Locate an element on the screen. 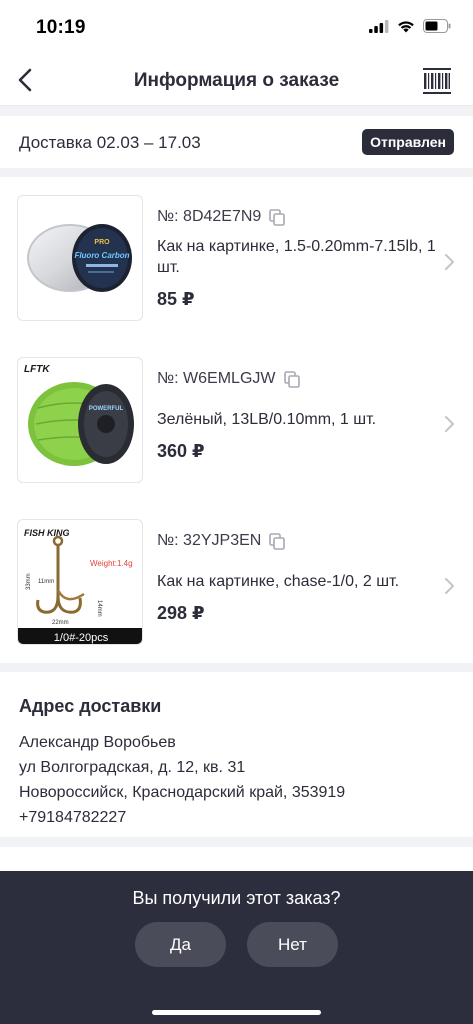  item-number: №: 32YJP3EN is located at coordinates (221, 541).